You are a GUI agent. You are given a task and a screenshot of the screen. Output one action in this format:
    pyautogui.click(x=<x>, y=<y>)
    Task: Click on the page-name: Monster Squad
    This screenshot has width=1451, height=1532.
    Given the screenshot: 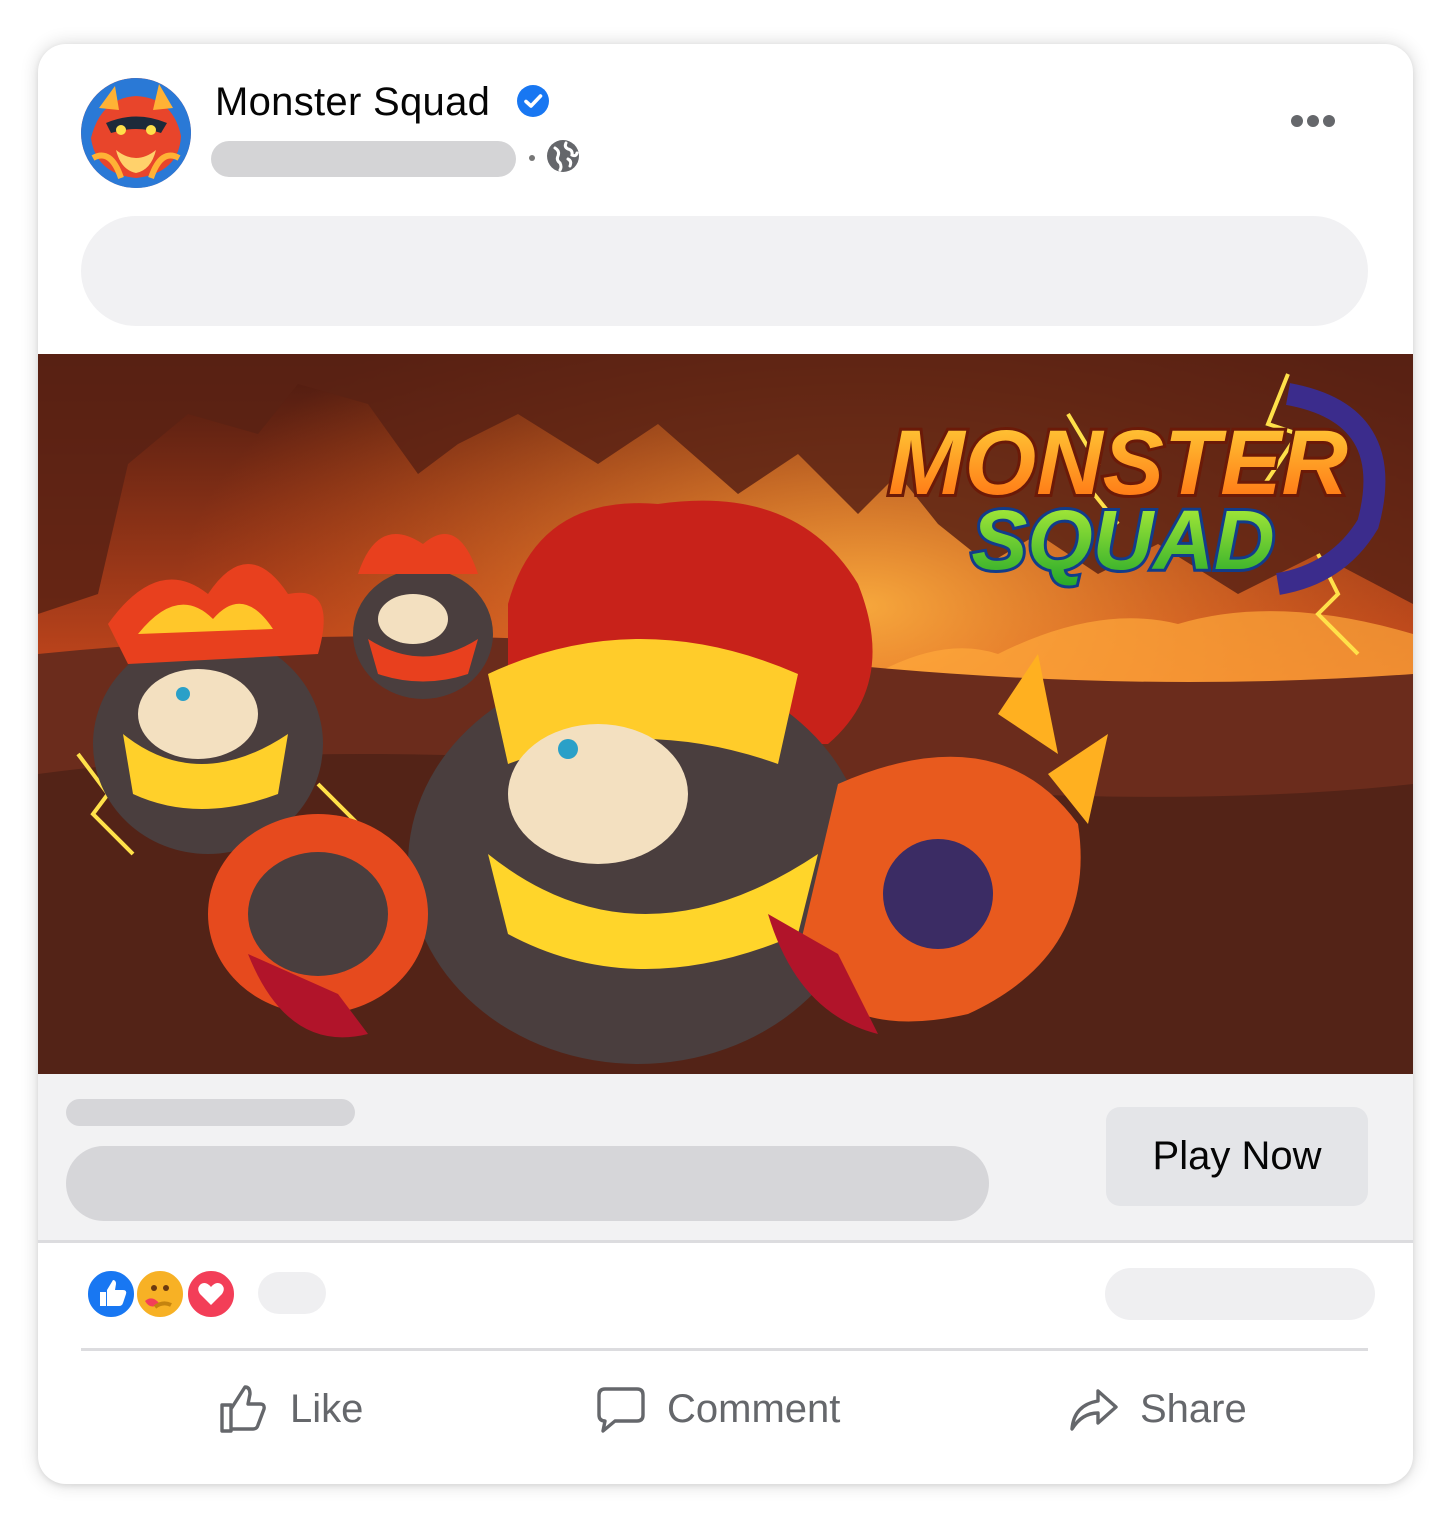 What is the action you would take?
    pyautogui.click(x=352, y=102)
    